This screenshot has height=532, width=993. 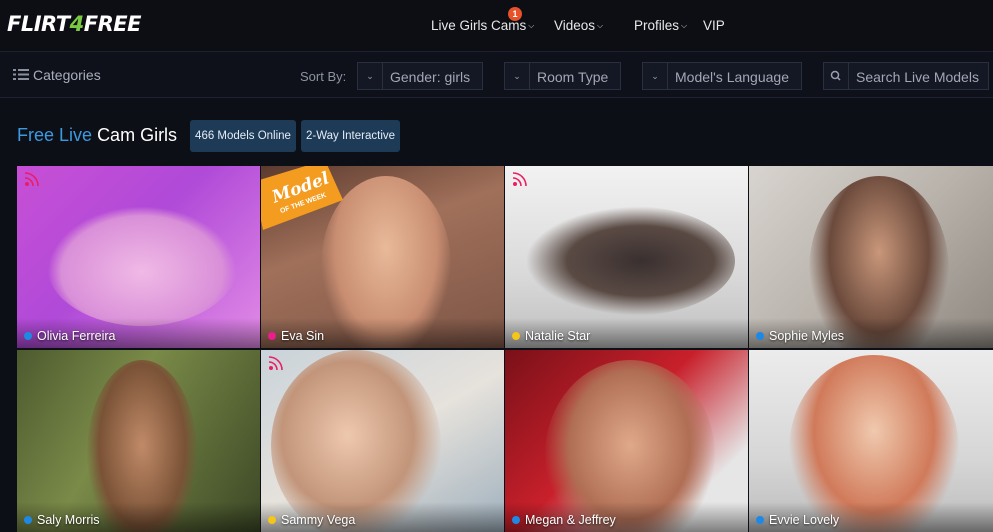 What do you see at coordinates (430, 77) in the screenshot?
I see `gender-dropdown-value: Gender: girls` at bounding box center [430, 77].